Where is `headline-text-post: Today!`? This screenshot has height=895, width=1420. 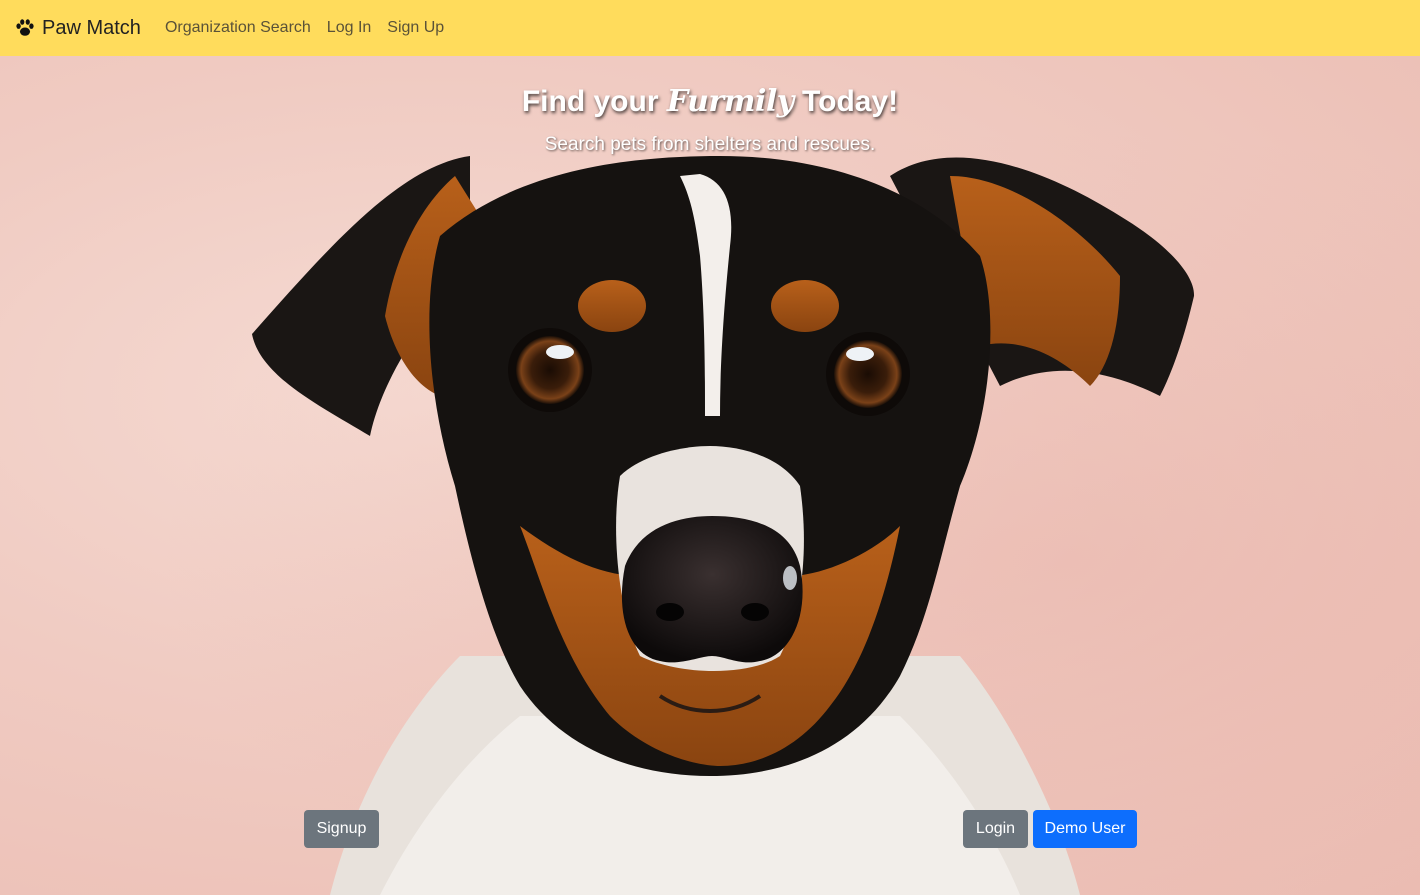 headline-text-post: Today! is located at coordinates (846, 101).